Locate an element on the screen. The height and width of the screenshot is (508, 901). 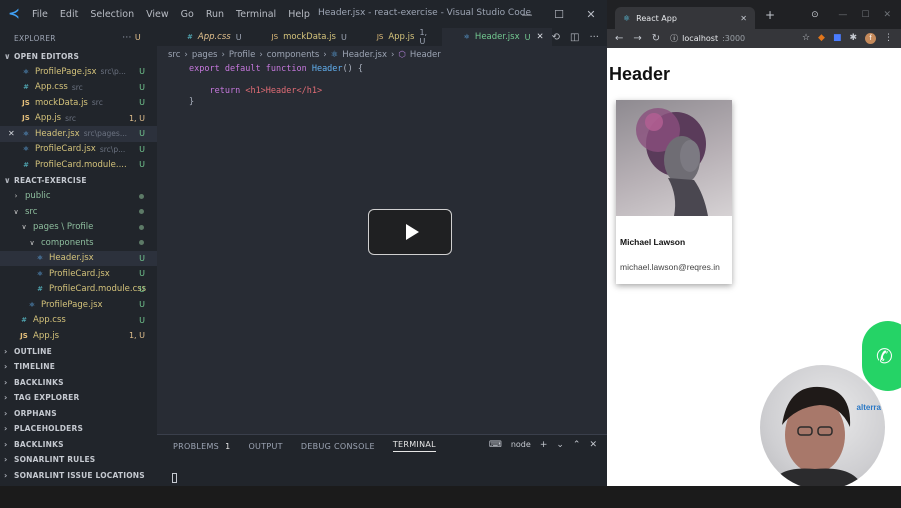
tree-item-label: Header.jsx is located at coordinates (71, 258).